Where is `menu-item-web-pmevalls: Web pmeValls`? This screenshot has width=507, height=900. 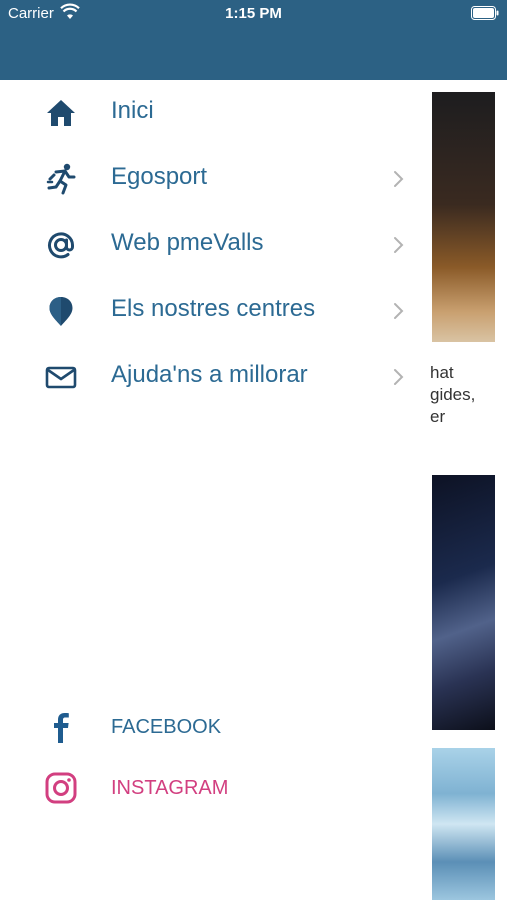
menu-item-web-pmevalls: Web pmeValls is located at coordinates (210, 245).